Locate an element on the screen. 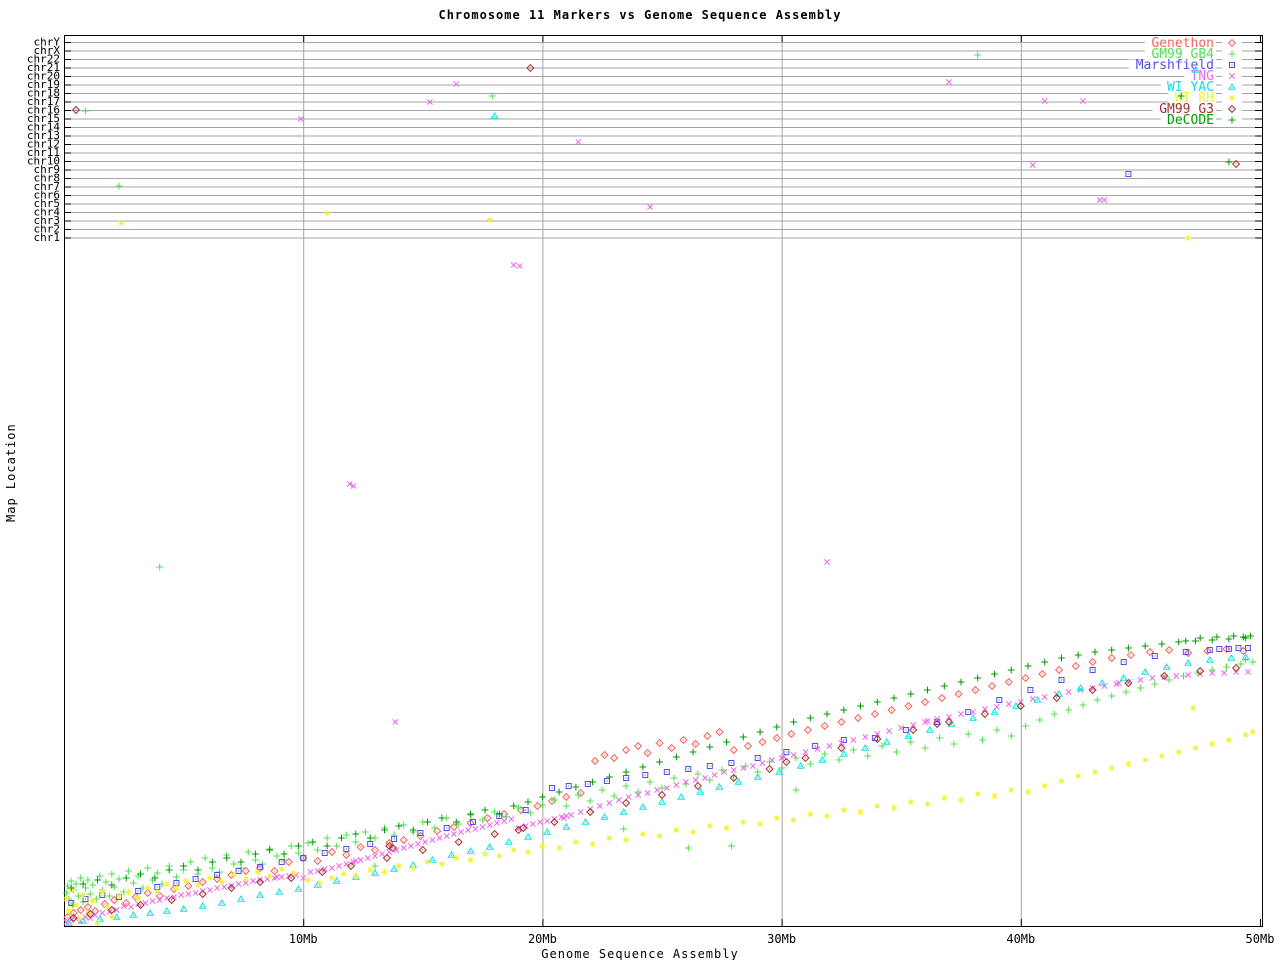 Image resolution: width=1280 pixels, height=960 pixels. strip-point-chr8 is located at coordinates (1128, 174).